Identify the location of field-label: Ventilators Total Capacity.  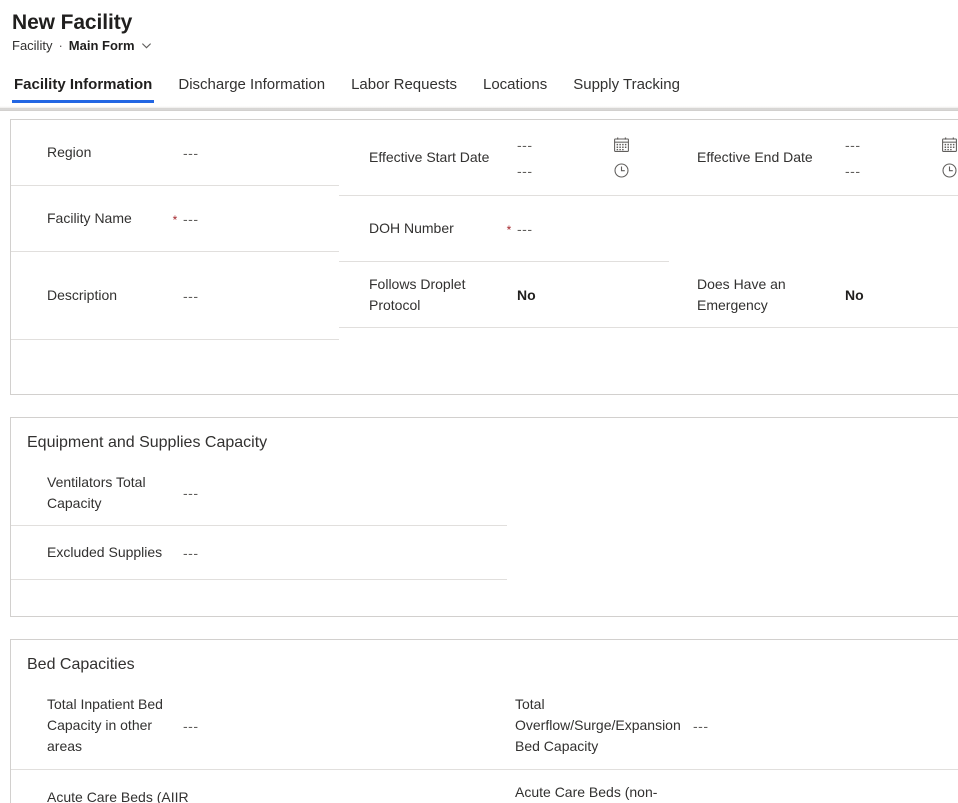
(96, 492).